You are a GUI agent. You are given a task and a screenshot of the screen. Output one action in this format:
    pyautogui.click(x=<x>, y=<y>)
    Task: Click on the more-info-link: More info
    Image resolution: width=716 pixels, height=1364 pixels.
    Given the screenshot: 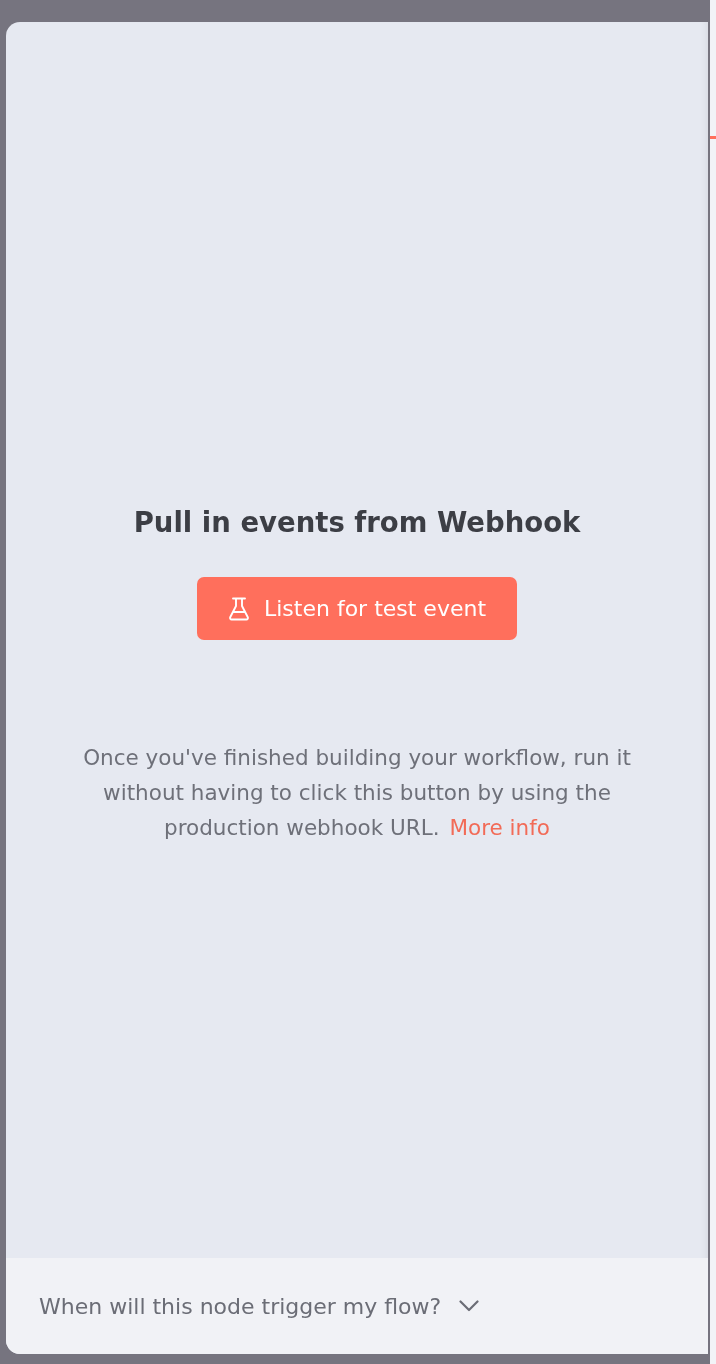 What is the action you would take?
    pyautogui.click(x=499, y=827)
    